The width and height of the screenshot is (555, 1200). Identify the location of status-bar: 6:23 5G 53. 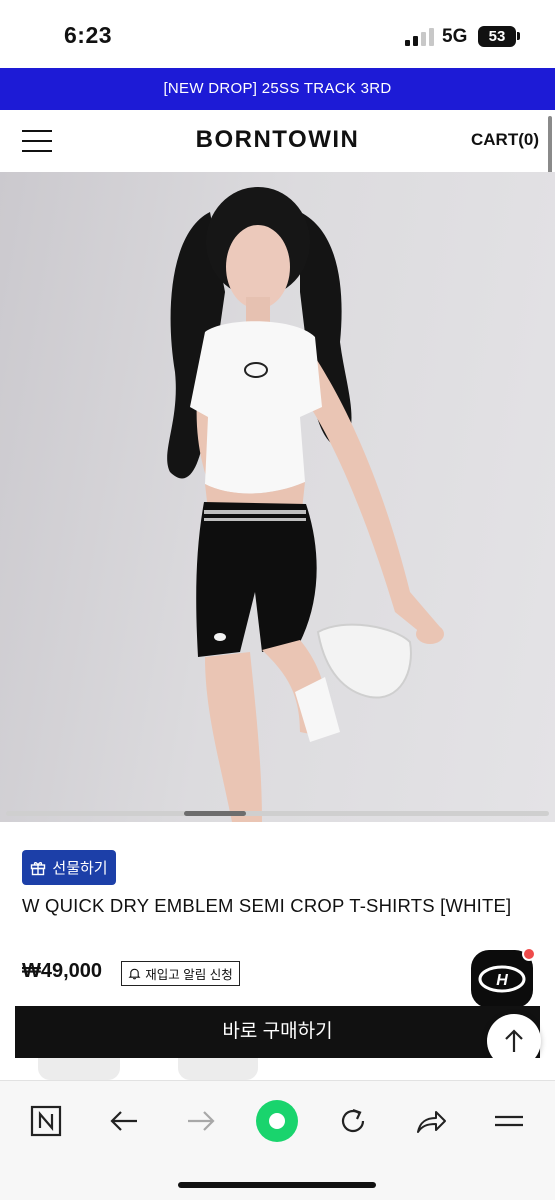
(277, 34).